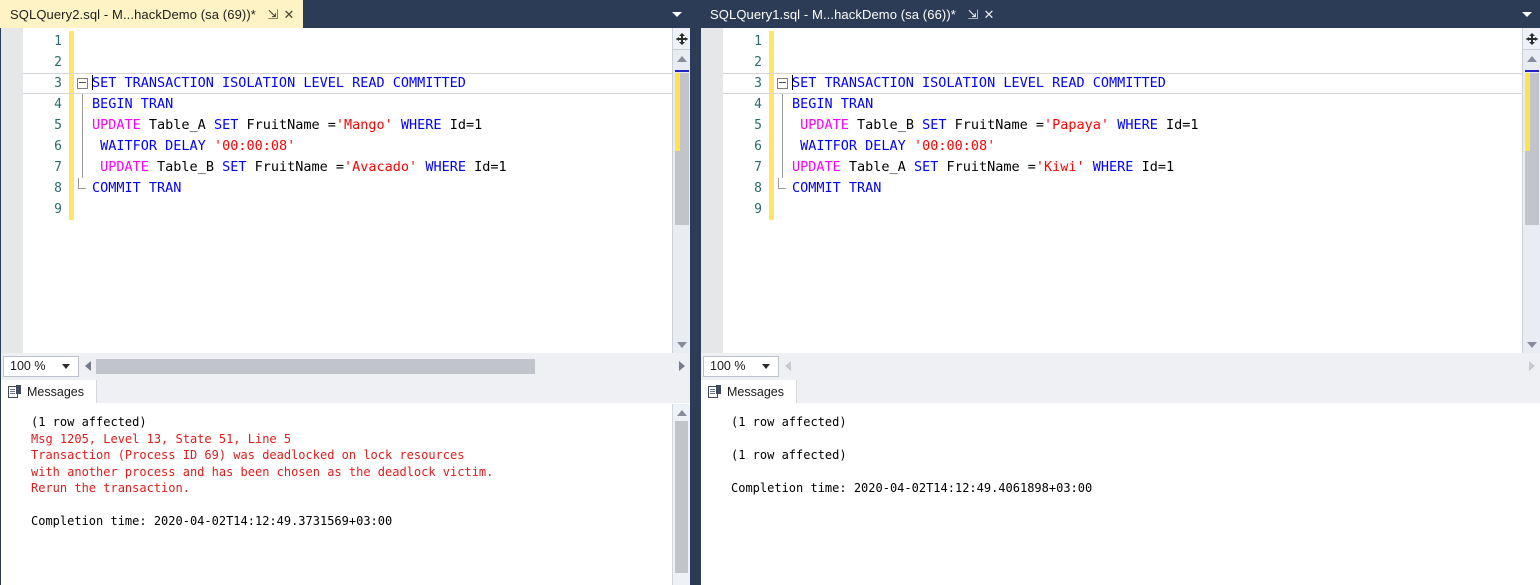 This screenshot has width=1540, height=585. Describe the element at coordinates (28, 366) in the screenshot. I see `zoom-level-value: 100 %` at that location.